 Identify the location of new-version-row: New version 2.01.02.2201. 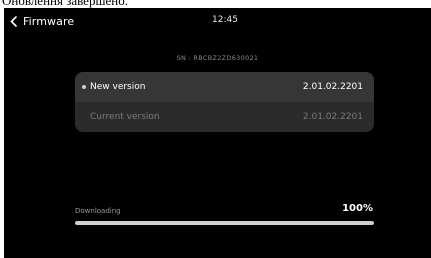
(224, 87).